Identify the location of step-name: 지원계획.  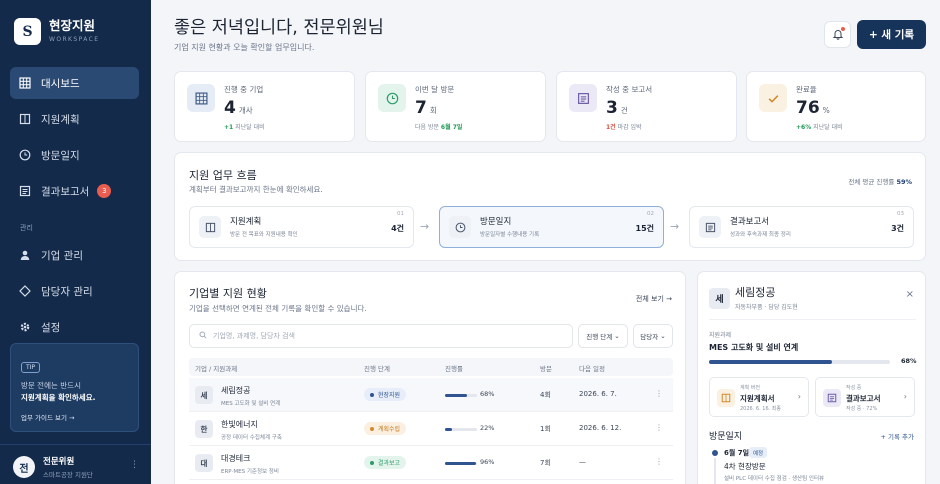
(246, 222).